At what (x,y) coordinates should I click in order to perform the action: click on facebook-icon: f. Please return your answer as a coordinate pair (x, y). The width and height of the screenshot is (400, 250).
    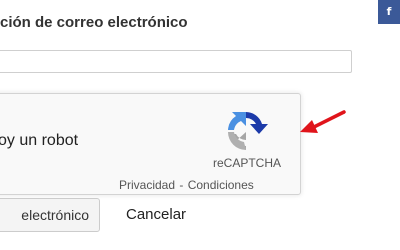
    Looking at the image, I should click on (389, 11).